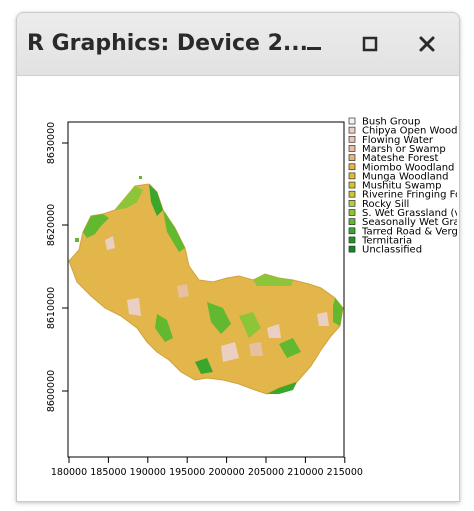  I want to click on y-tick-label: 8600000, so click(51, 391).